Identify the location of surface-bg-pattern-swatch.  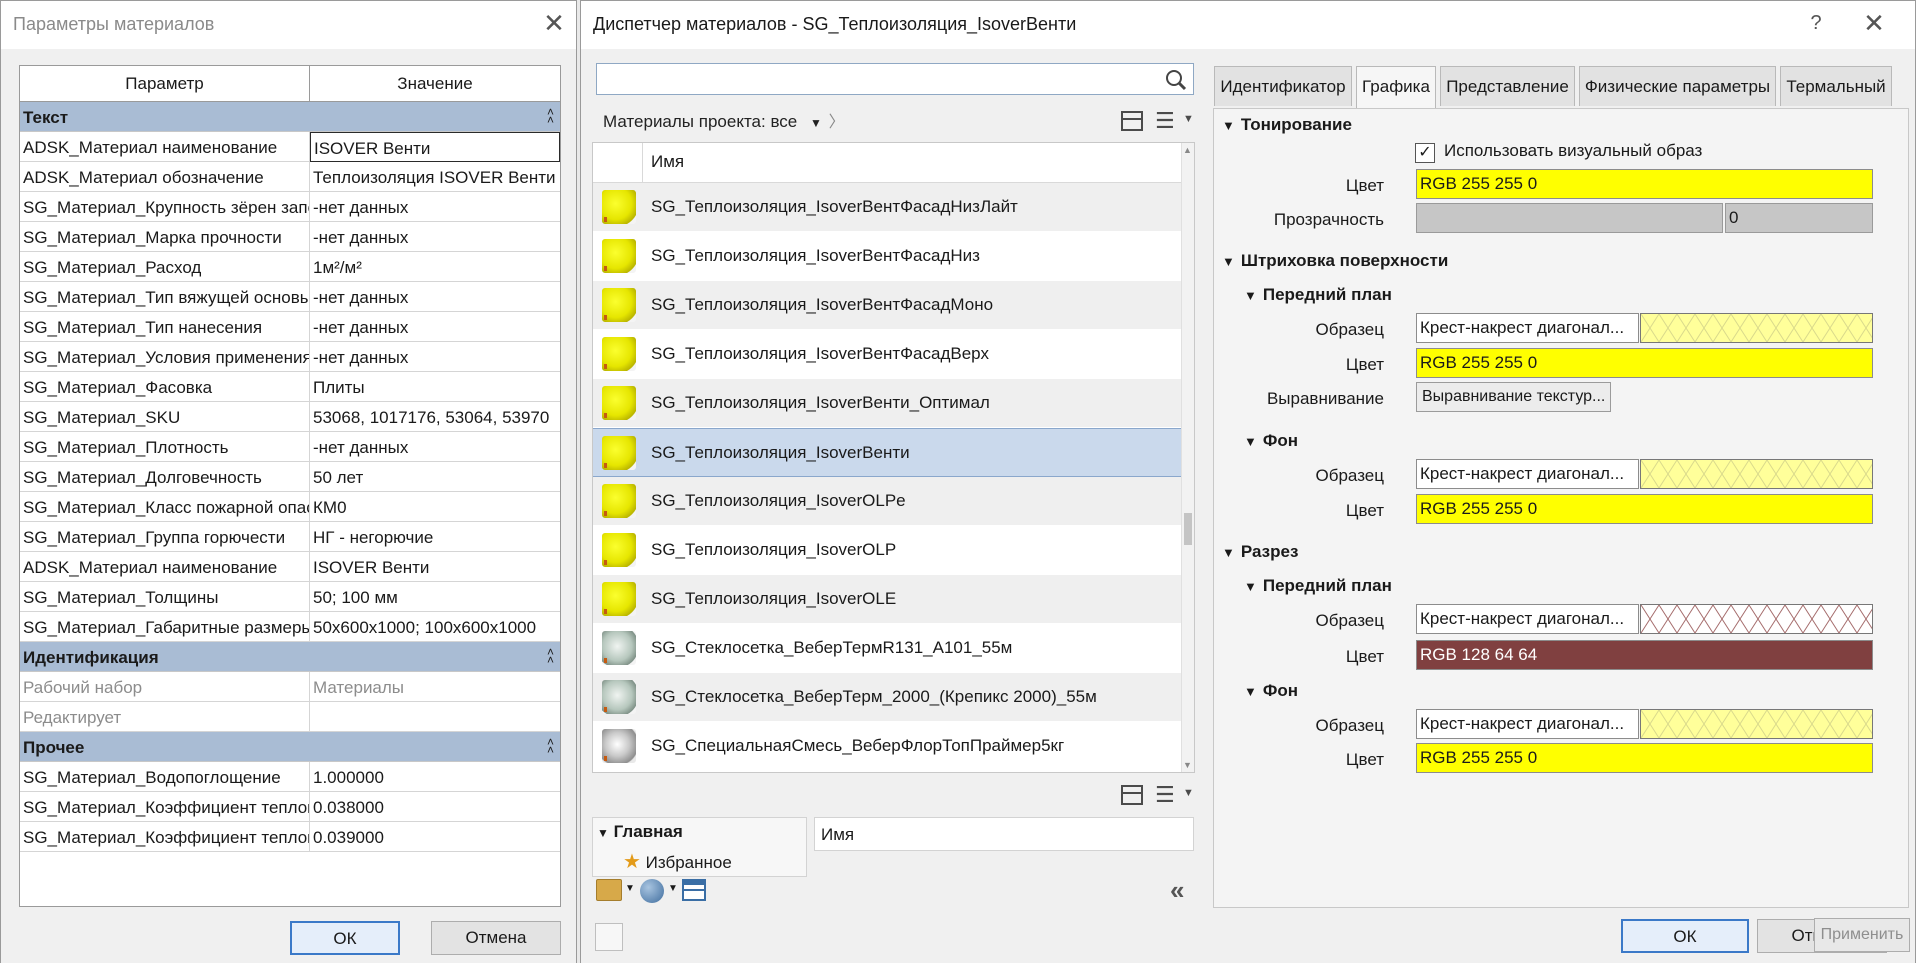
(1756, 474).